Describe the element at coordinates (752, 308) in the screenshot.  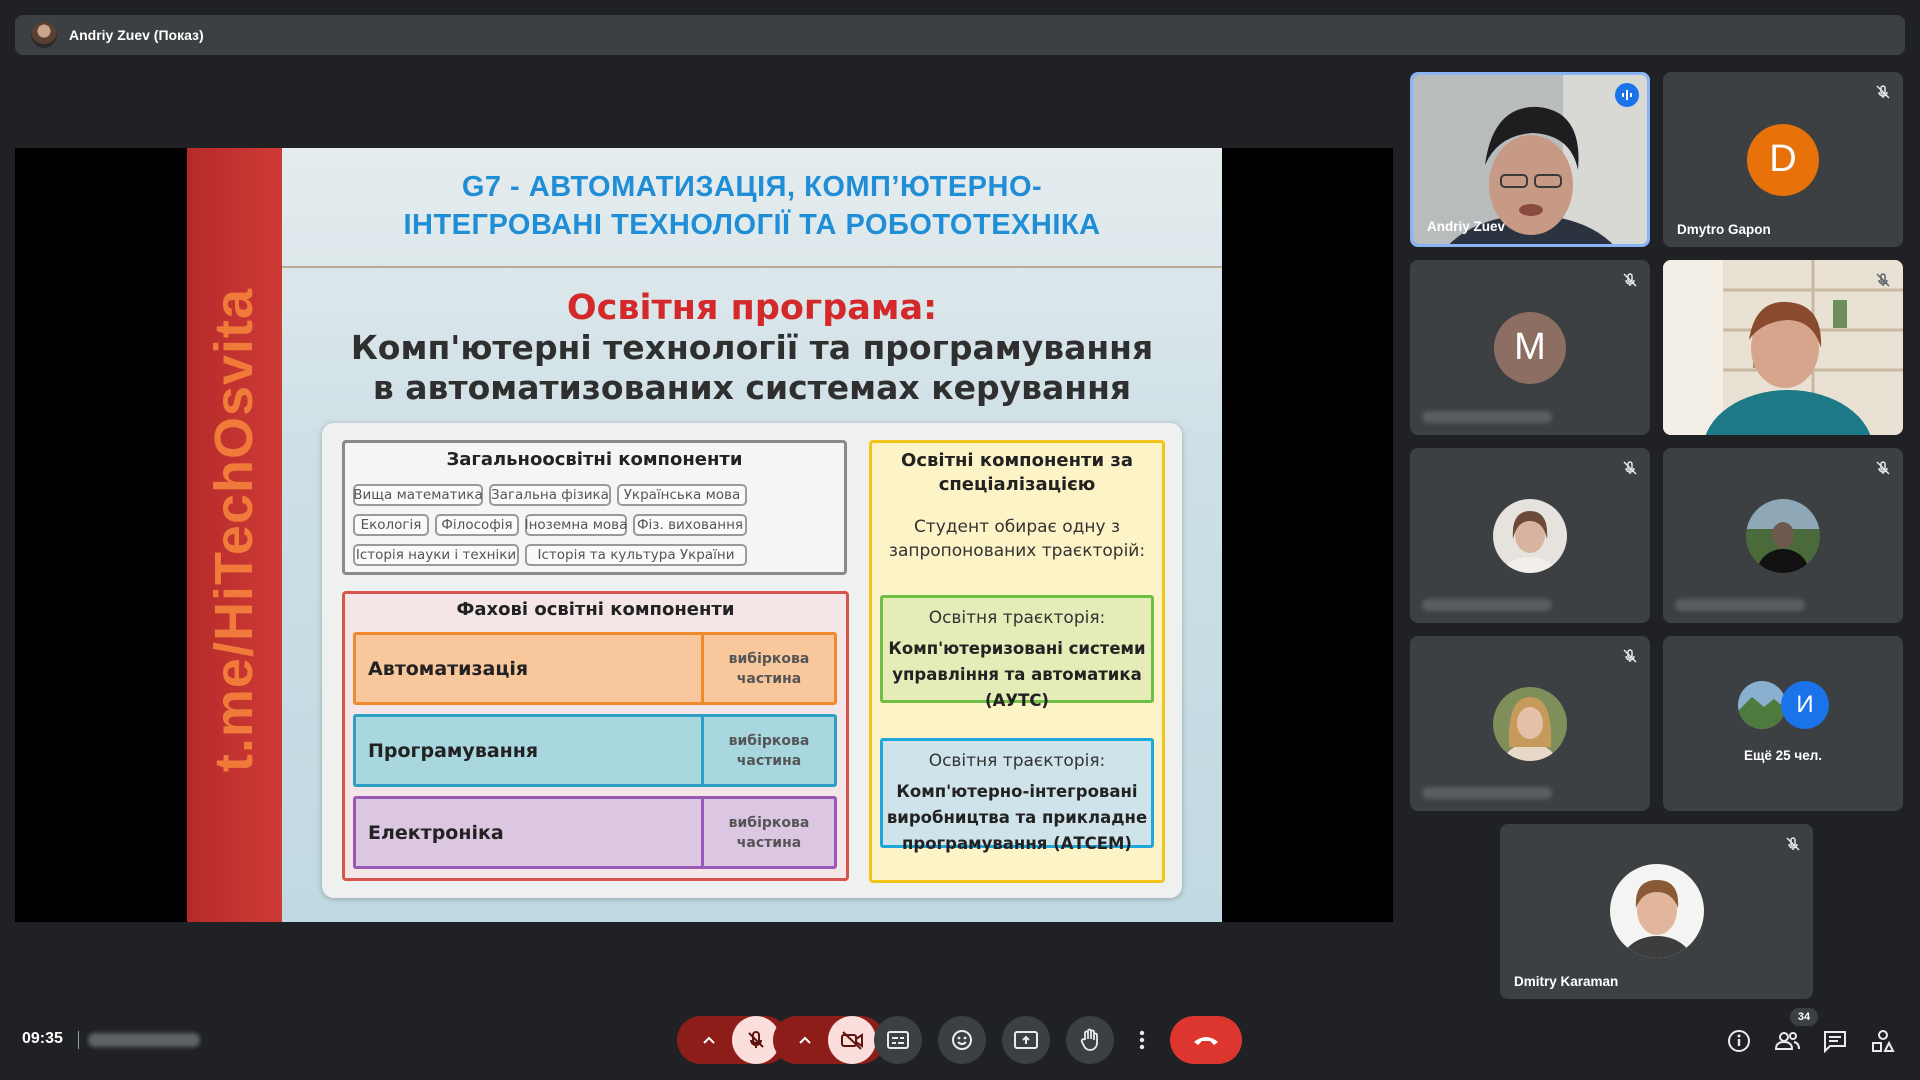
I see `program-label: Освітня програма:` at that location.